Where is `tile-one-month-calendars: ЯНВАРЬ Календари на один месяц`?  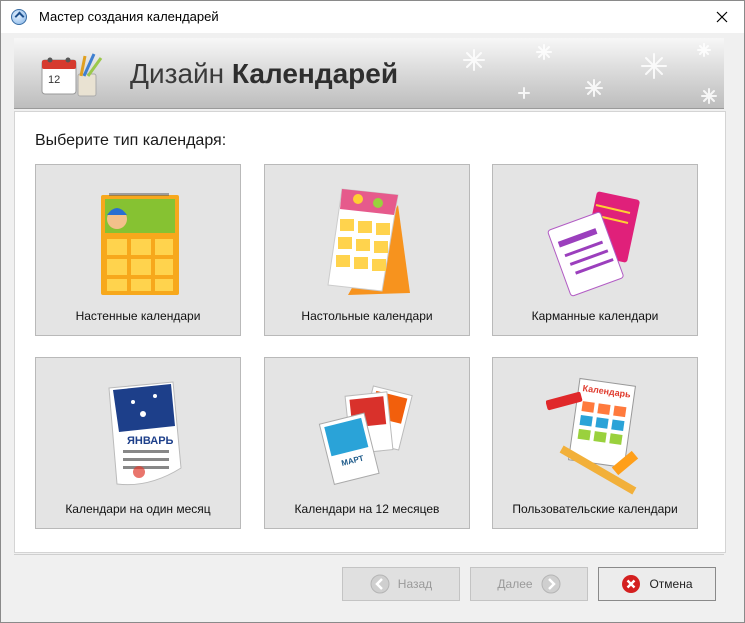
tile-one-month-calendars: ЯНВАРЬ Календари на один месяц is located at coordinates (138, 443).